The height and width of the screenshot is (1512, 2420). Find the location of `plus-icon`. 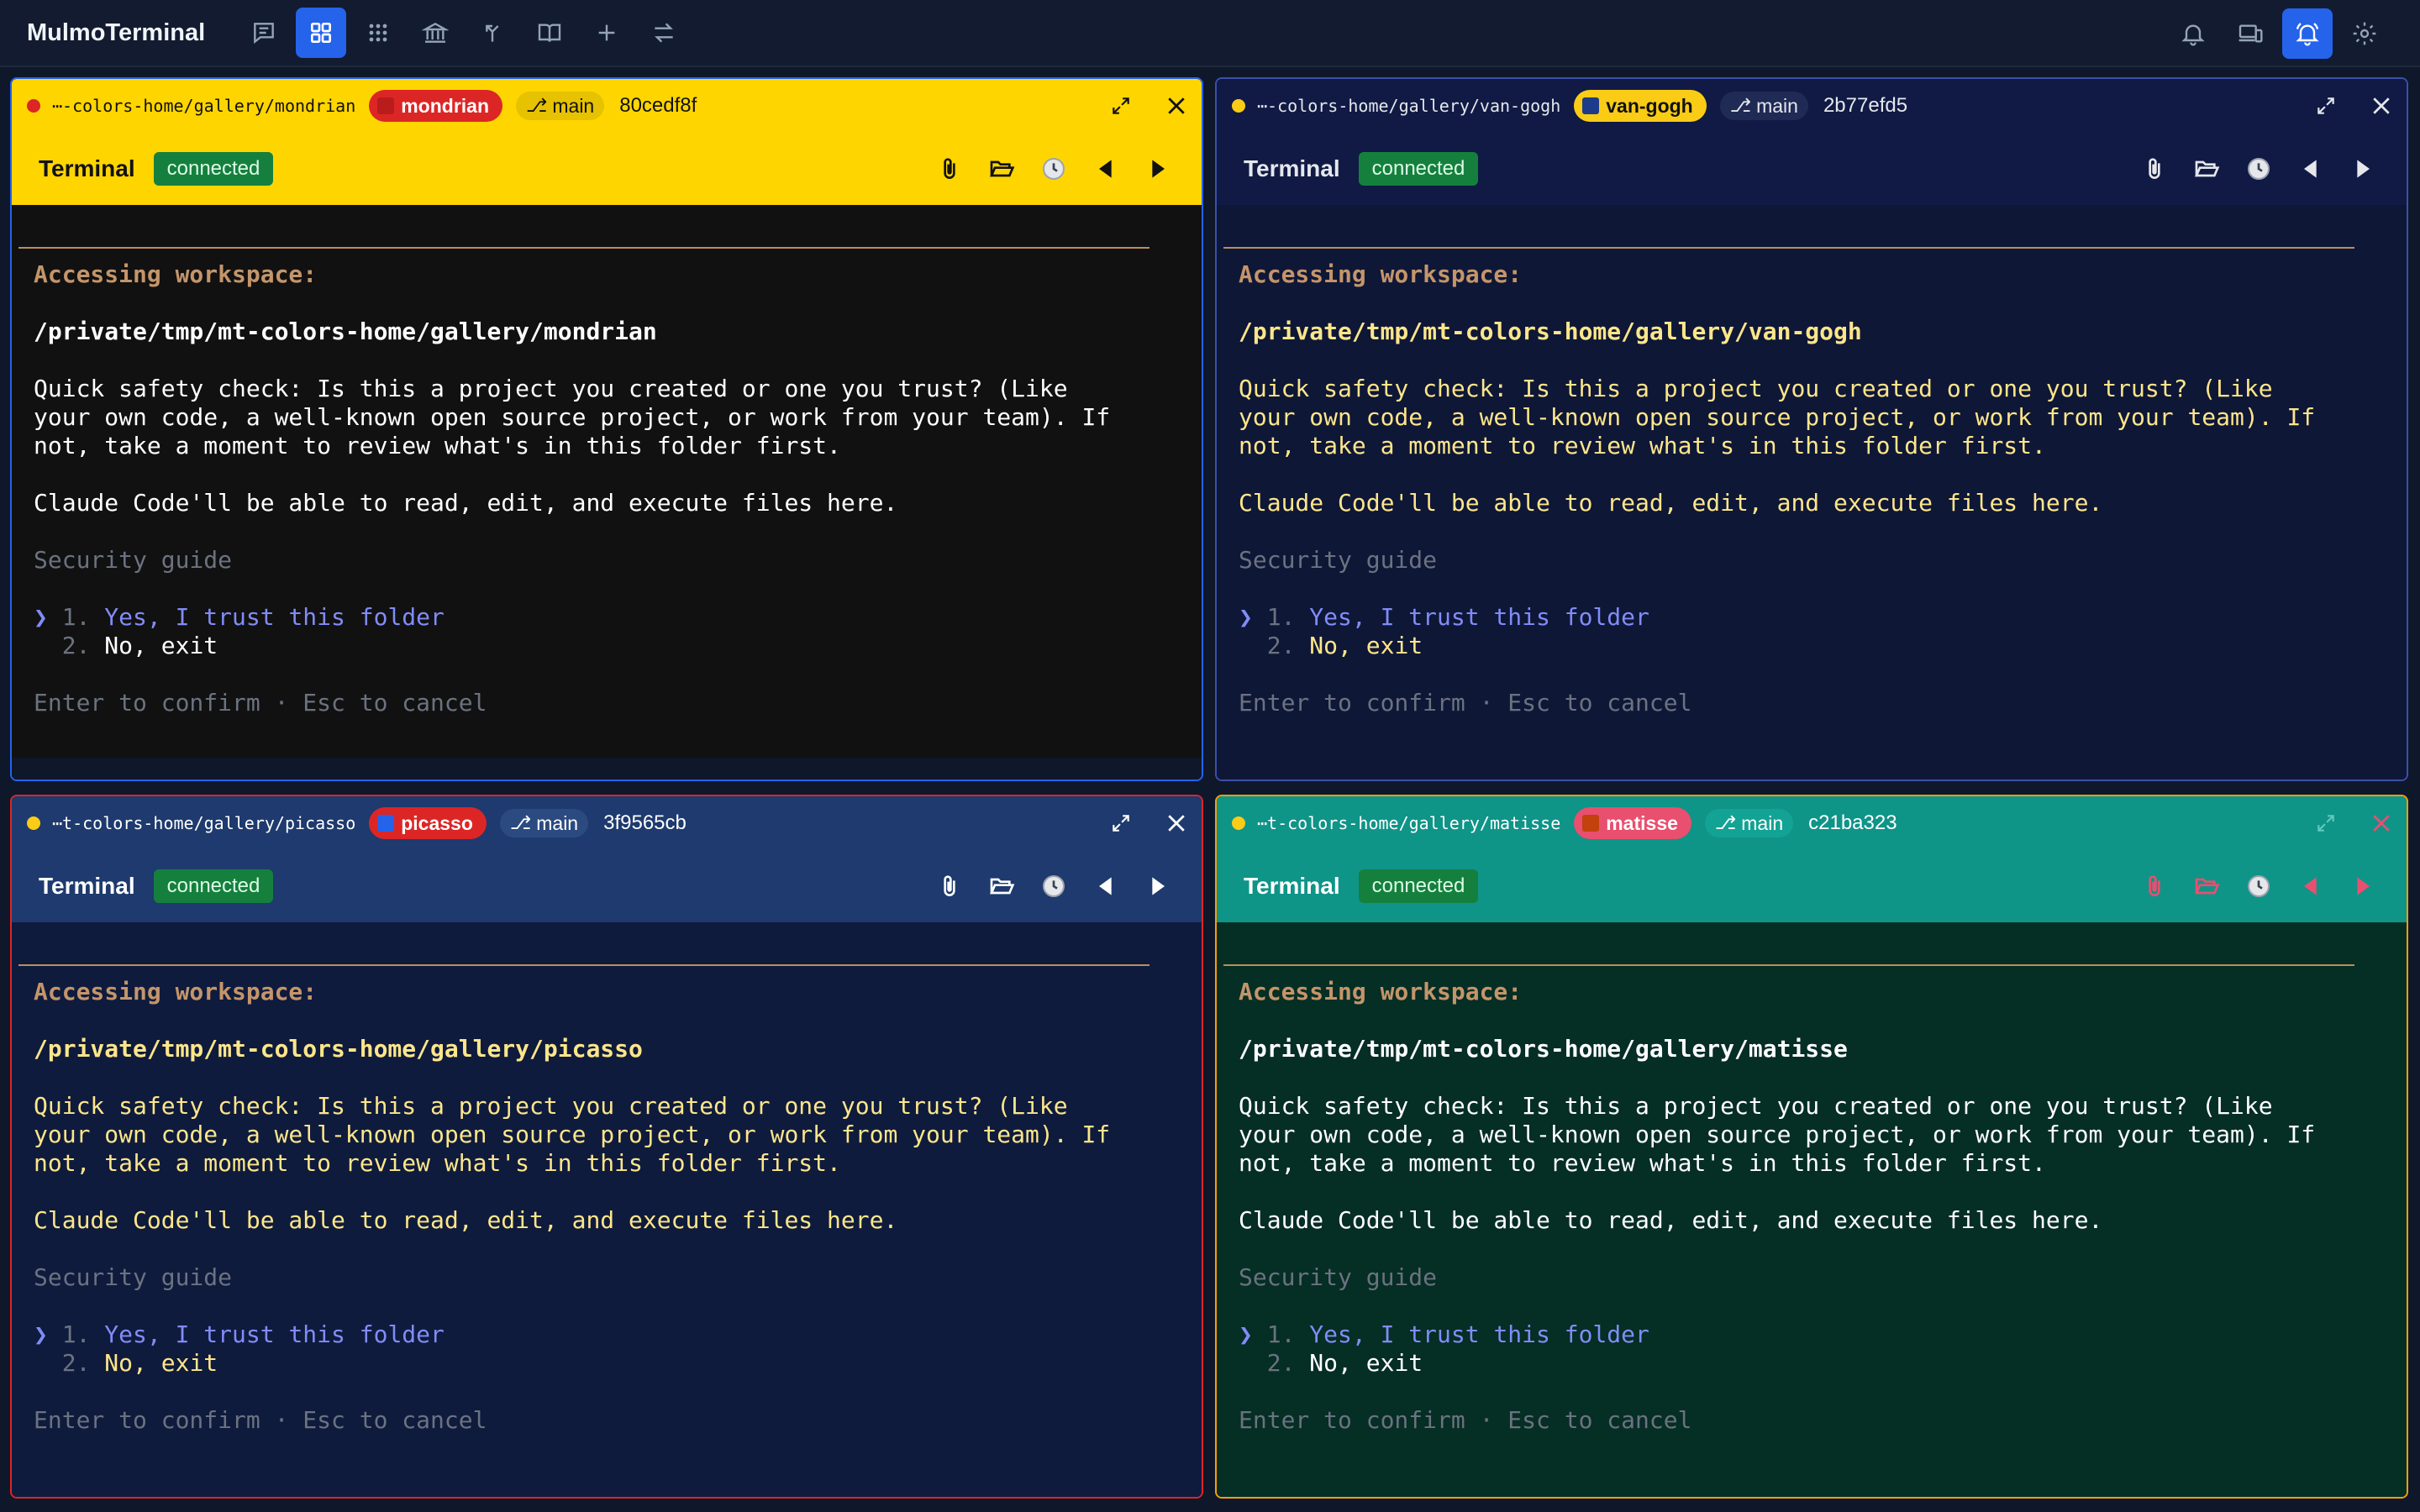

plus-icon is located at coordinates (606, 33).